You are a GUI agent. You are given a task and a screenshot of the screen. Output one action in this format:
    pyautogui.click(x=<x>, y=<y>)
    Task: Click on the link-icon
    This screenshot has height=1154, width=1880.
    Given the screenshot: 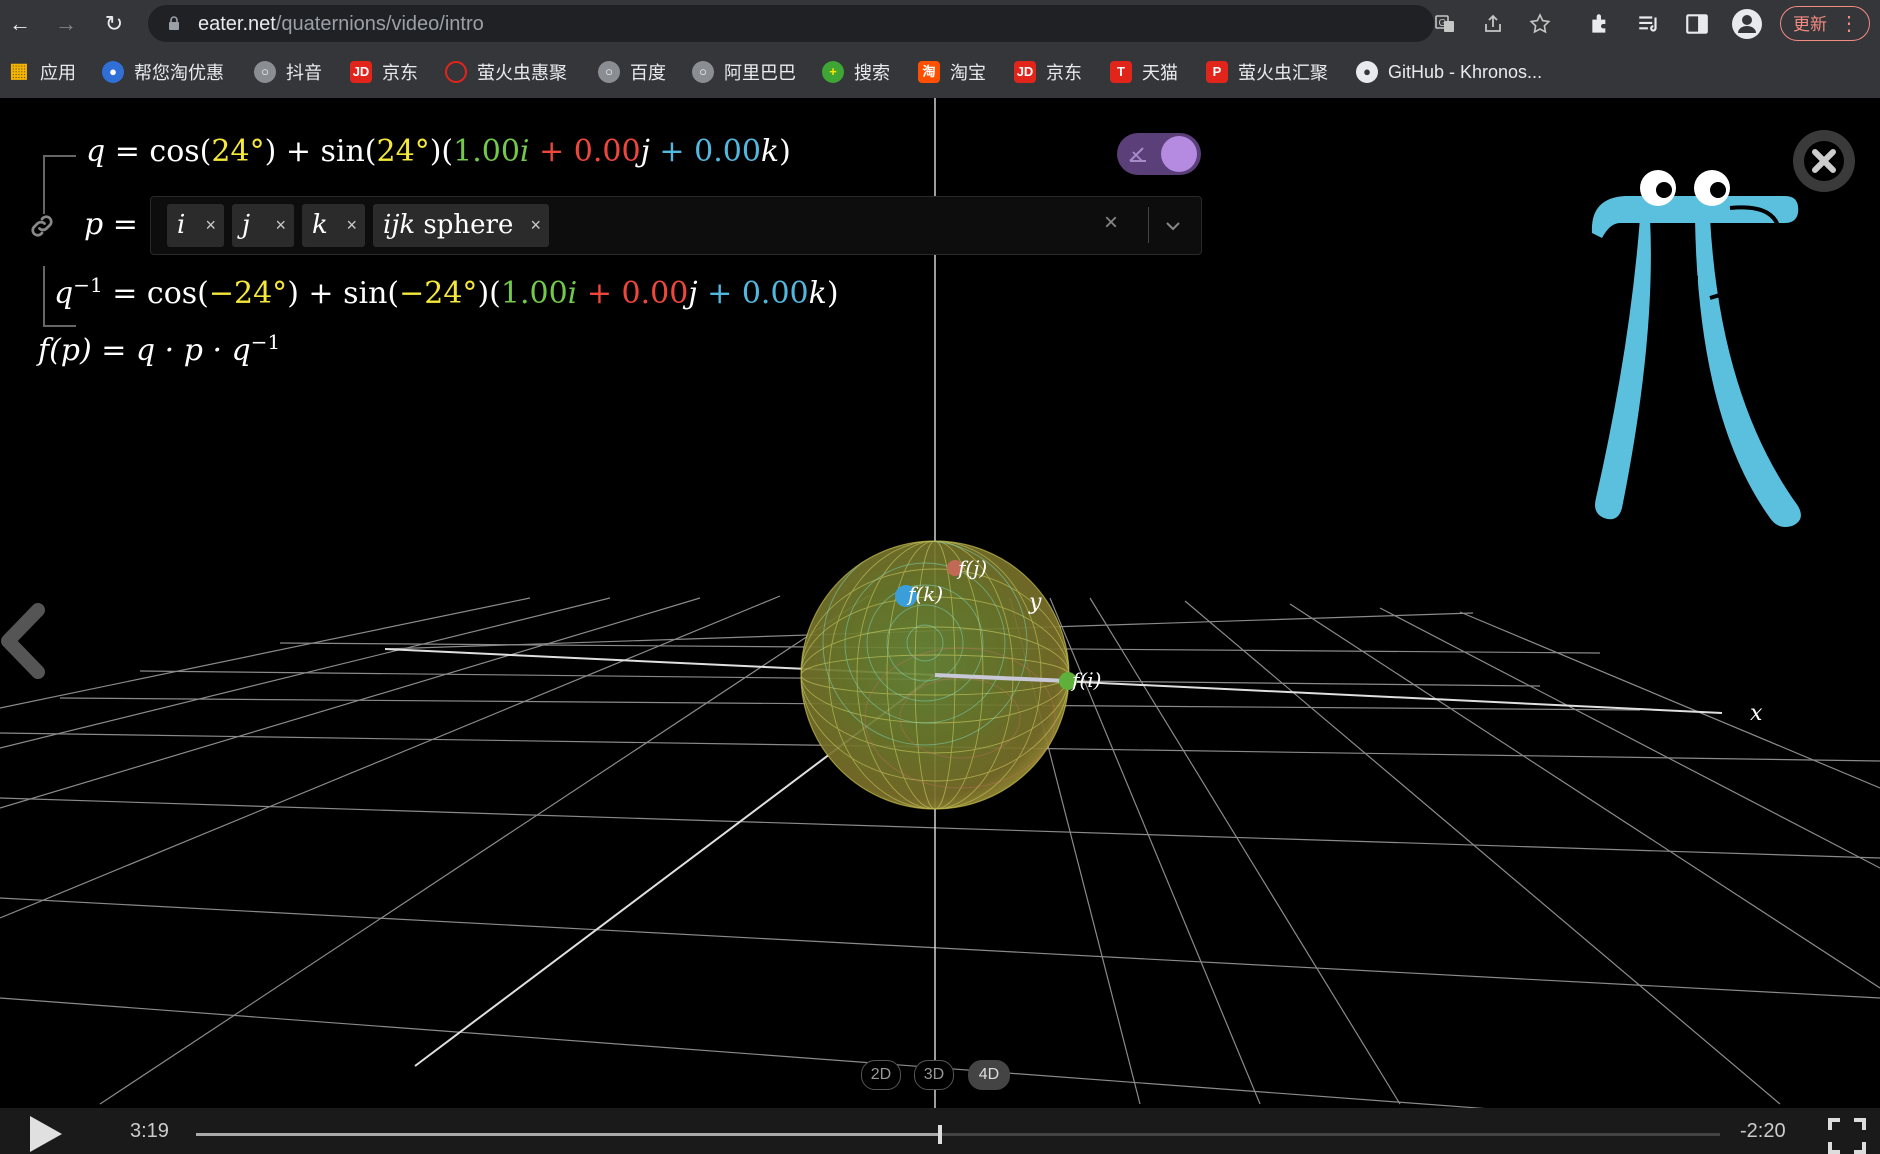 What is the action you would take?
    pyautogui.click(x=42, y=226)
    